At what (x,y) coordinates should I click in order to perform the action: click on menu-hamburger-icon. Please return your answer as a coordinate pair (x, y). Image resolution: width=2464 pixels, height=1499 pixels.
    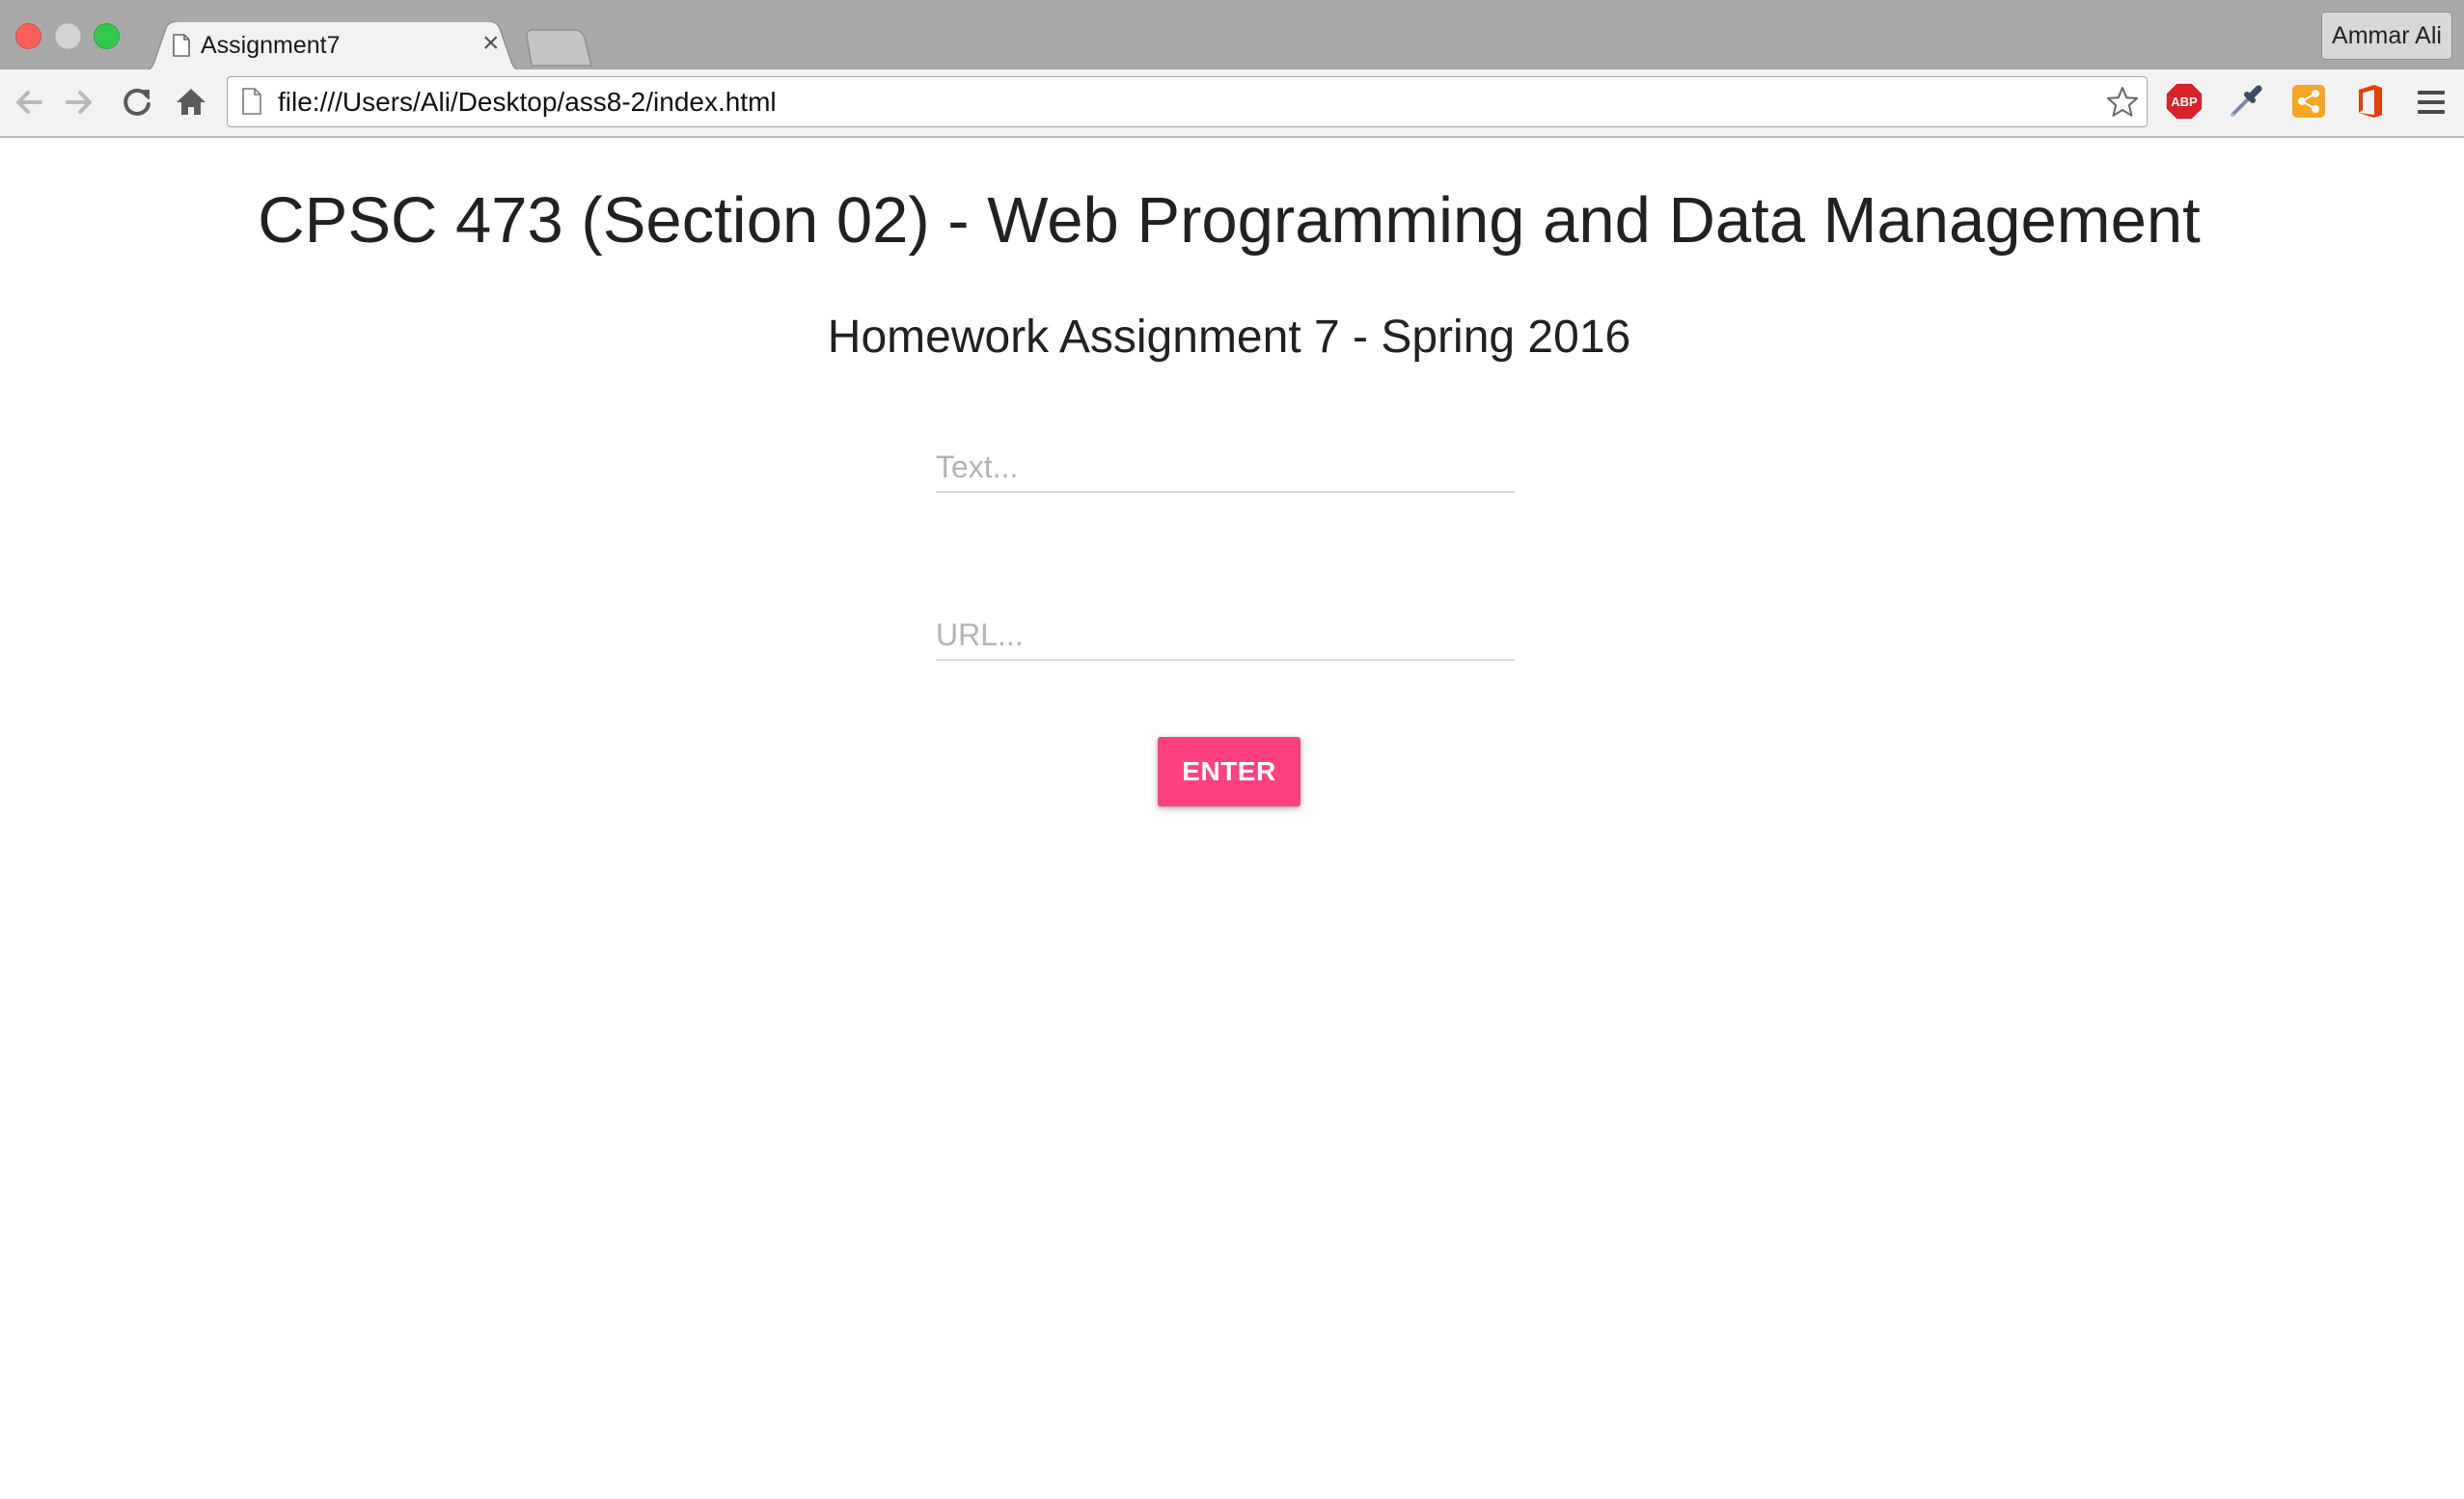
    Looking at the image, I should click on (2431, 104).